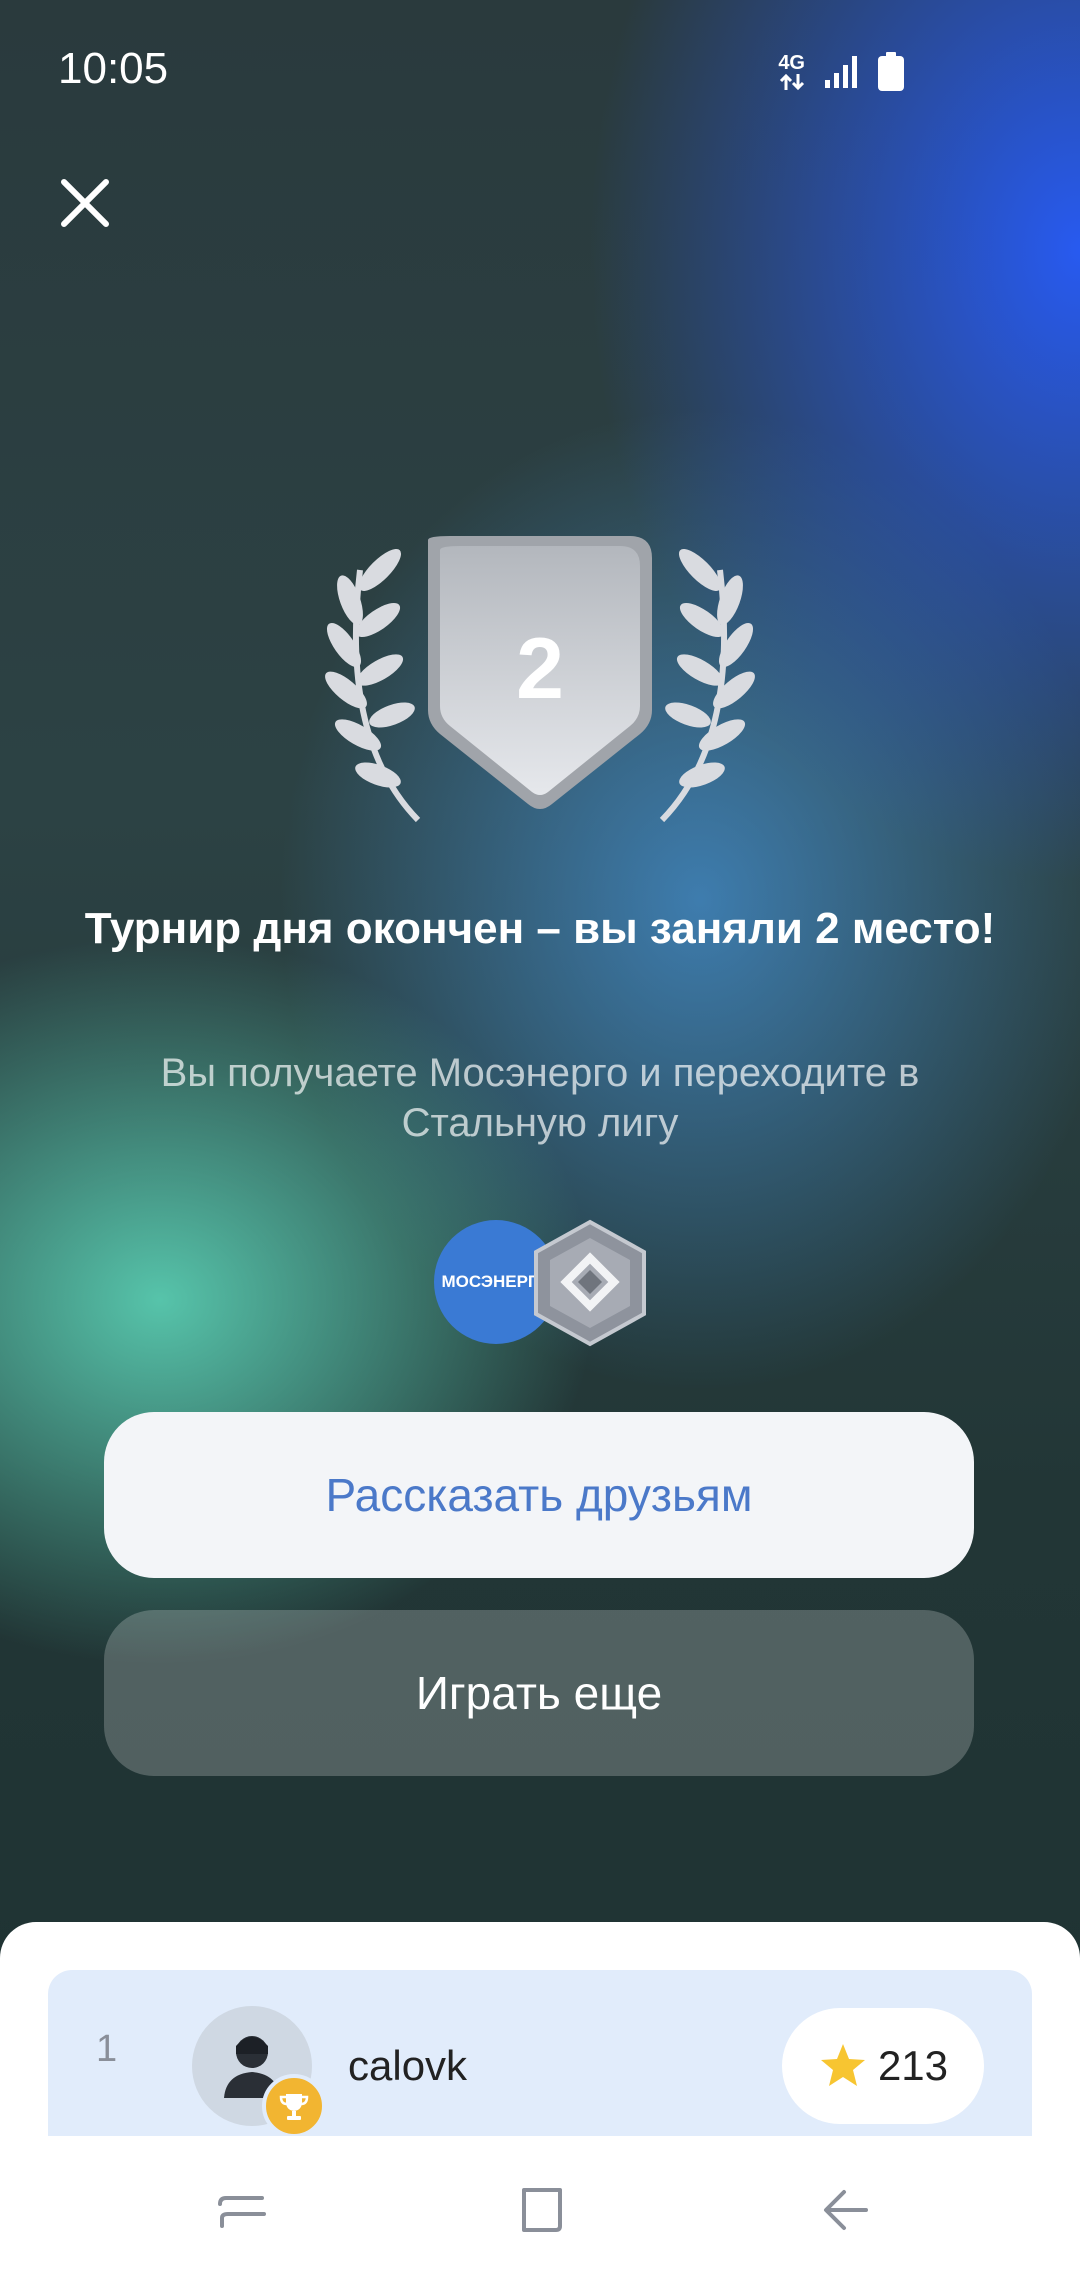 The width and height of the screenshot is (1080, 2280). I want to click on leaderboard-row: 1 calovk 213, so click(540, 2054).